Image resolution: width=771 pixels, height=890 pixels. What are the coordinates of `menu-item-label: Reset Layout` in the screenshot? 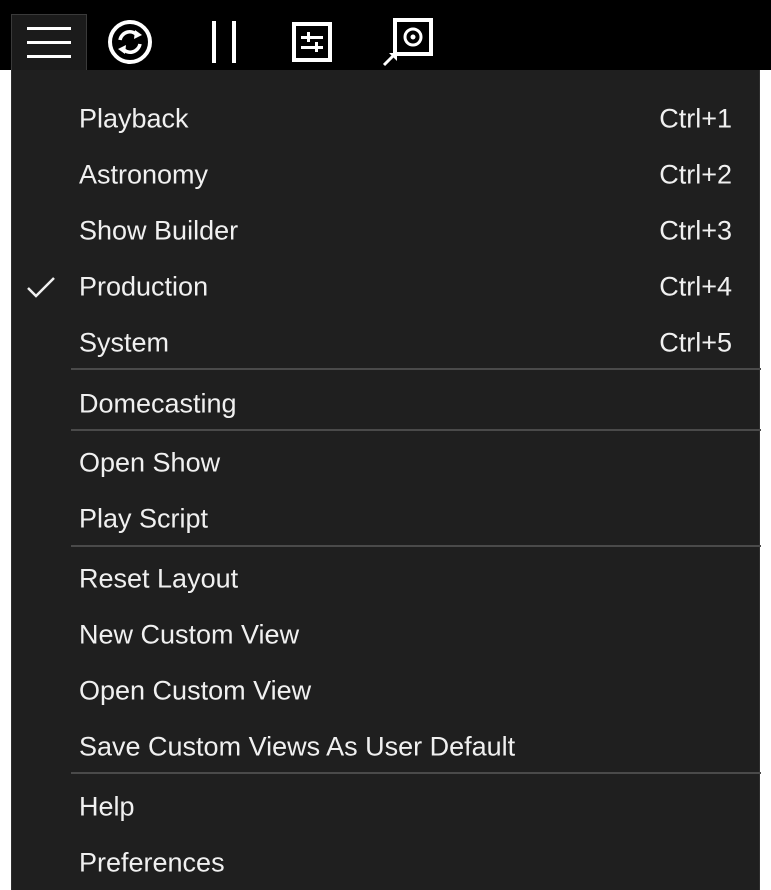 It's located at (159, 578).